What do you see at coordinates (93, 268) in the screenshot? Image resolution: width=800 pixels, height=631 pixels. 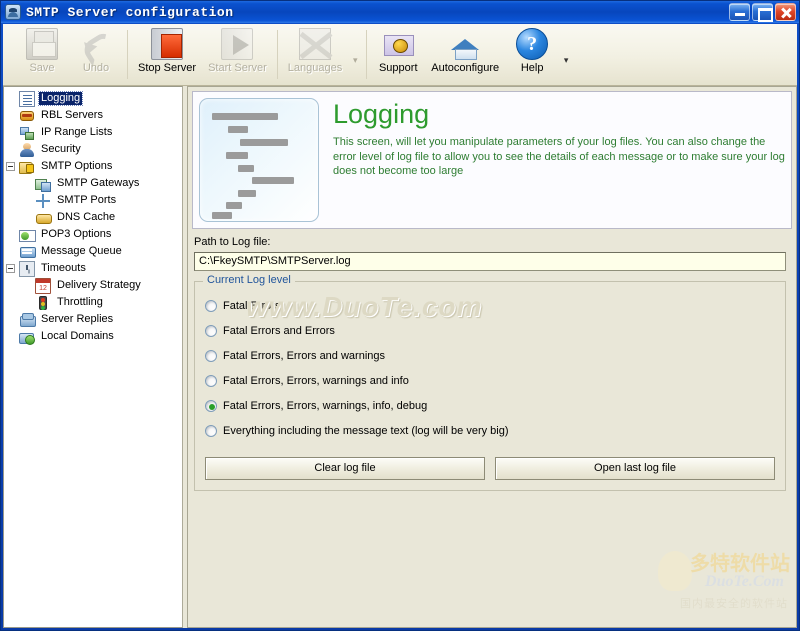 I see `sidebar-item-timeouts: Timeouts` at bounding box center [93, 268].